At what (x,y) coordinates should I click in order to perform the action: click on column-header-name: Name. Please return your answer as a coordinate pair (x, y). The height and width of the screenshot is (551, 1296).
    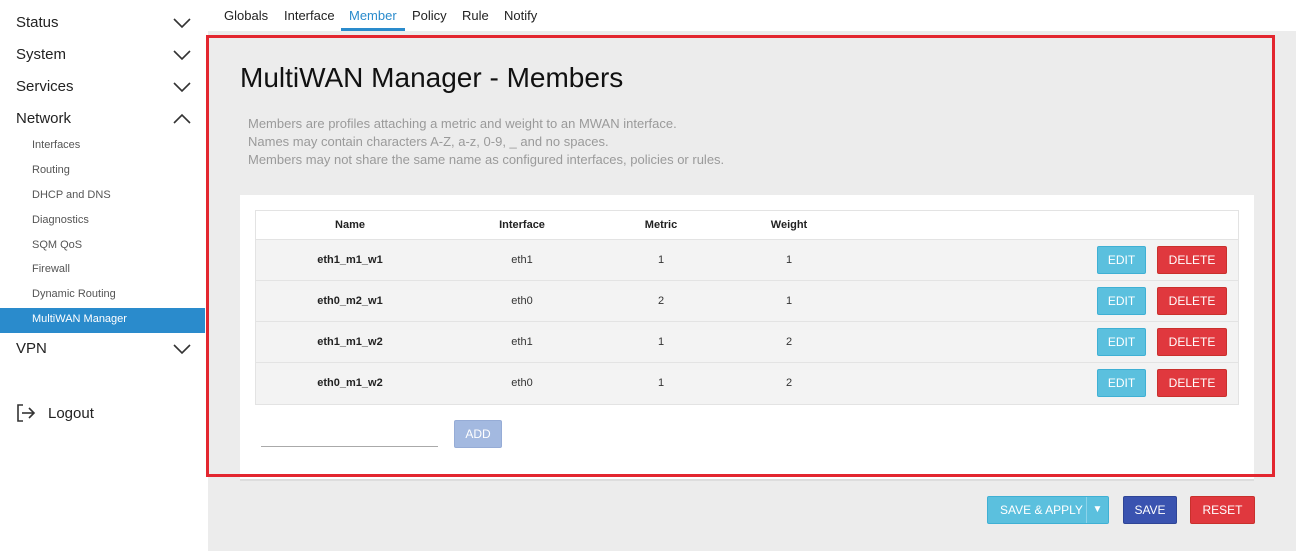
    Looking at the image, I should click on (350, 225).